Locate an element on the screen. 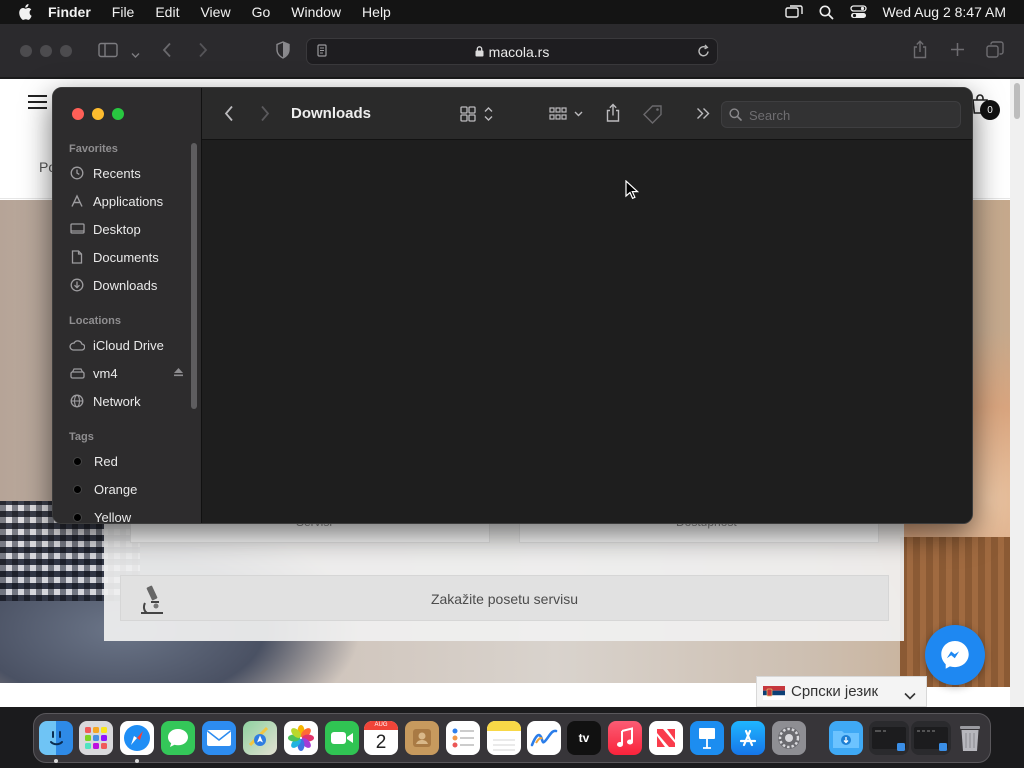 The image size is (1024, 768). sidebar-item-desktop: Desktop is located at coordinates (131, 229).